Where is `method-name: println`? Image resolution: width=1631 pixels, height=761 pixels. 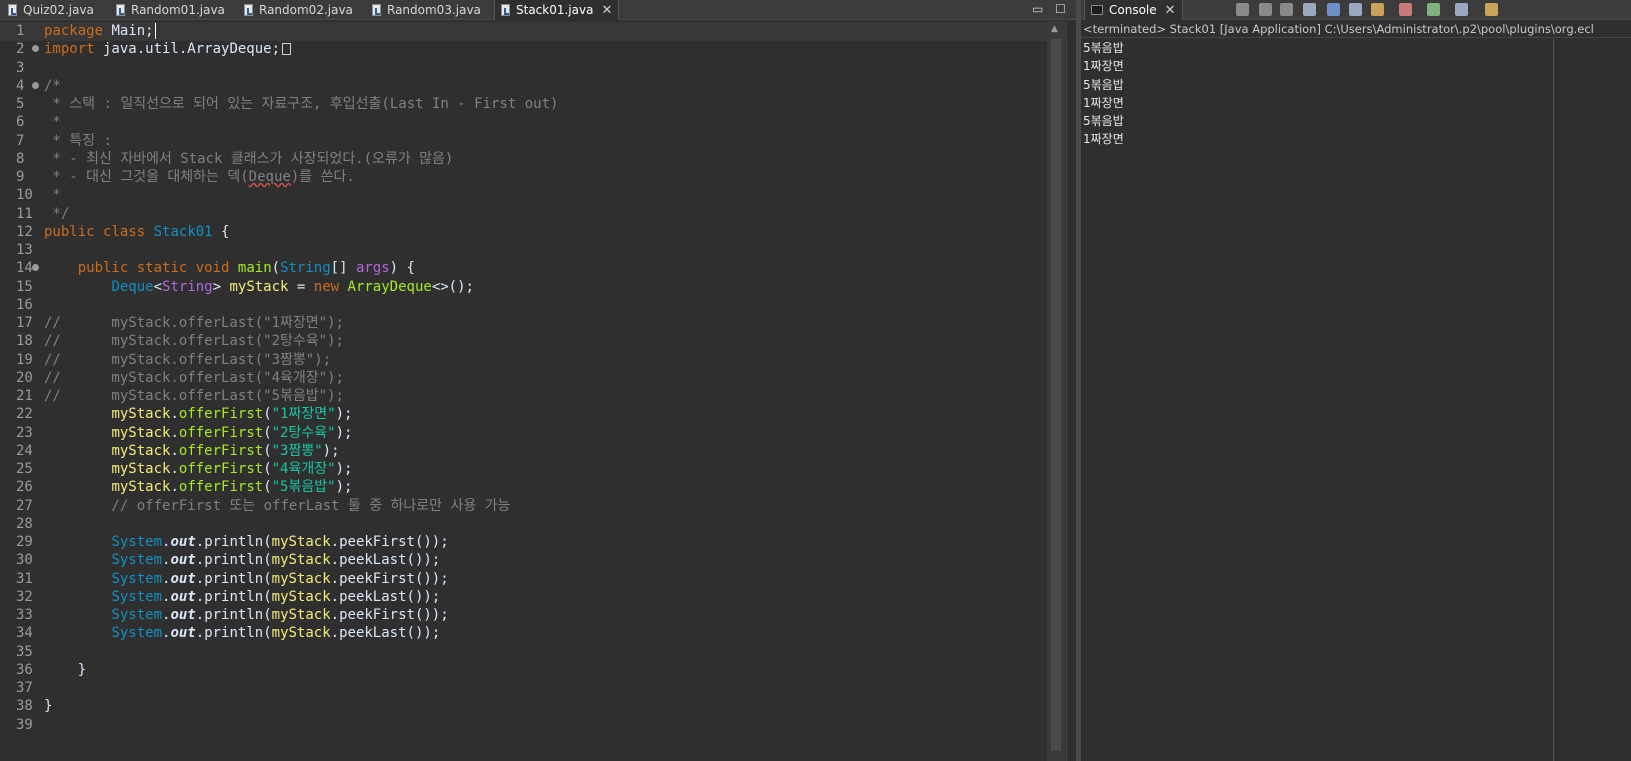
method-name: println is located at coordinates (234, 615).